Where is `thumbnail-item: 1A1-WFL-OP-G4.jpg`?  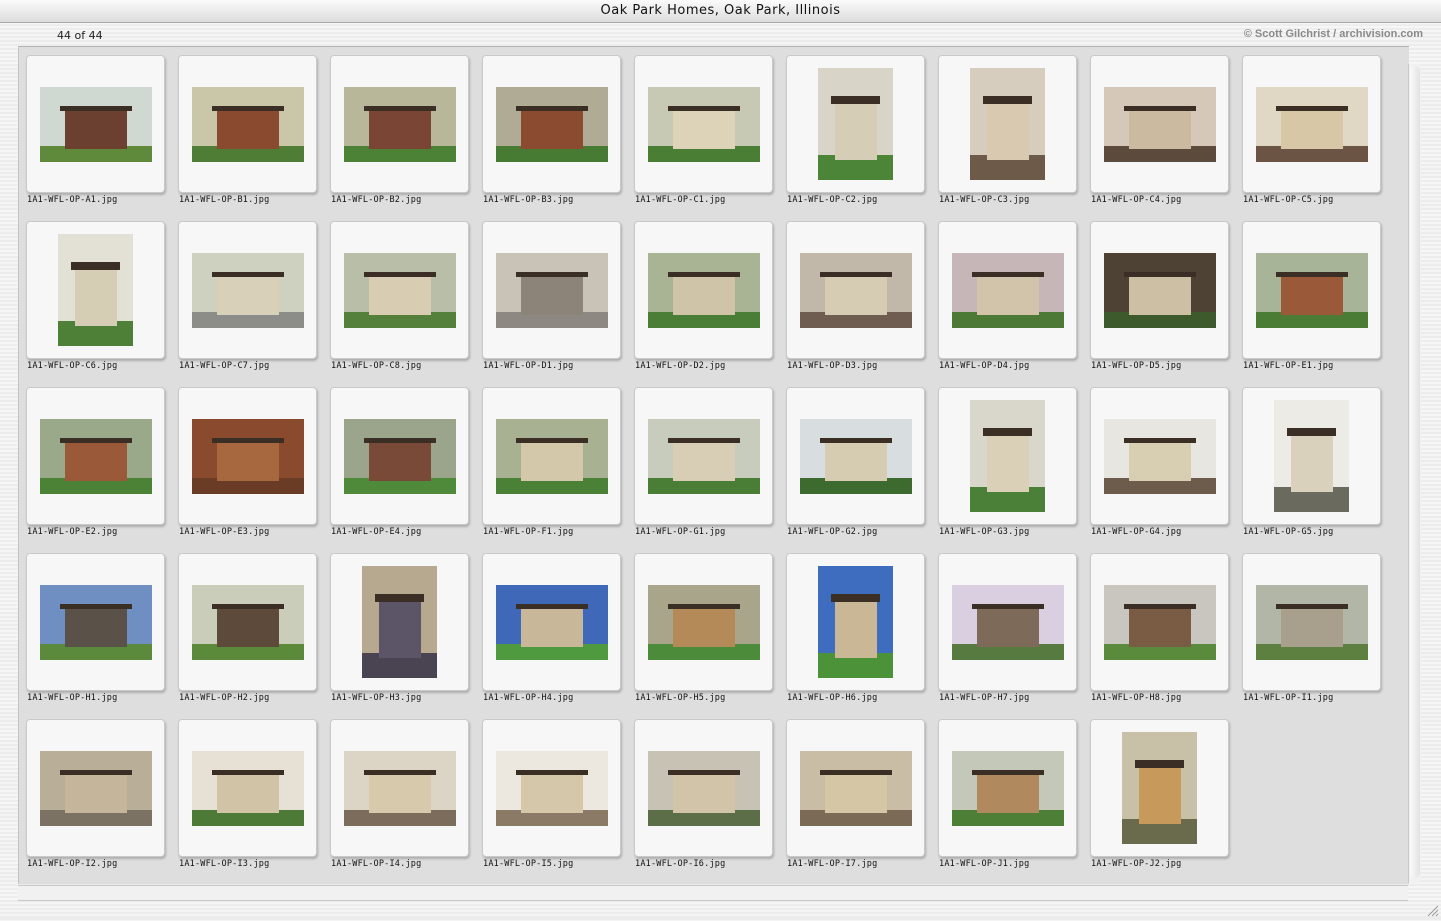
thumbnail-item: 1A1-WFL-OP-G4.jpg is located at coordinates (1160, 463).